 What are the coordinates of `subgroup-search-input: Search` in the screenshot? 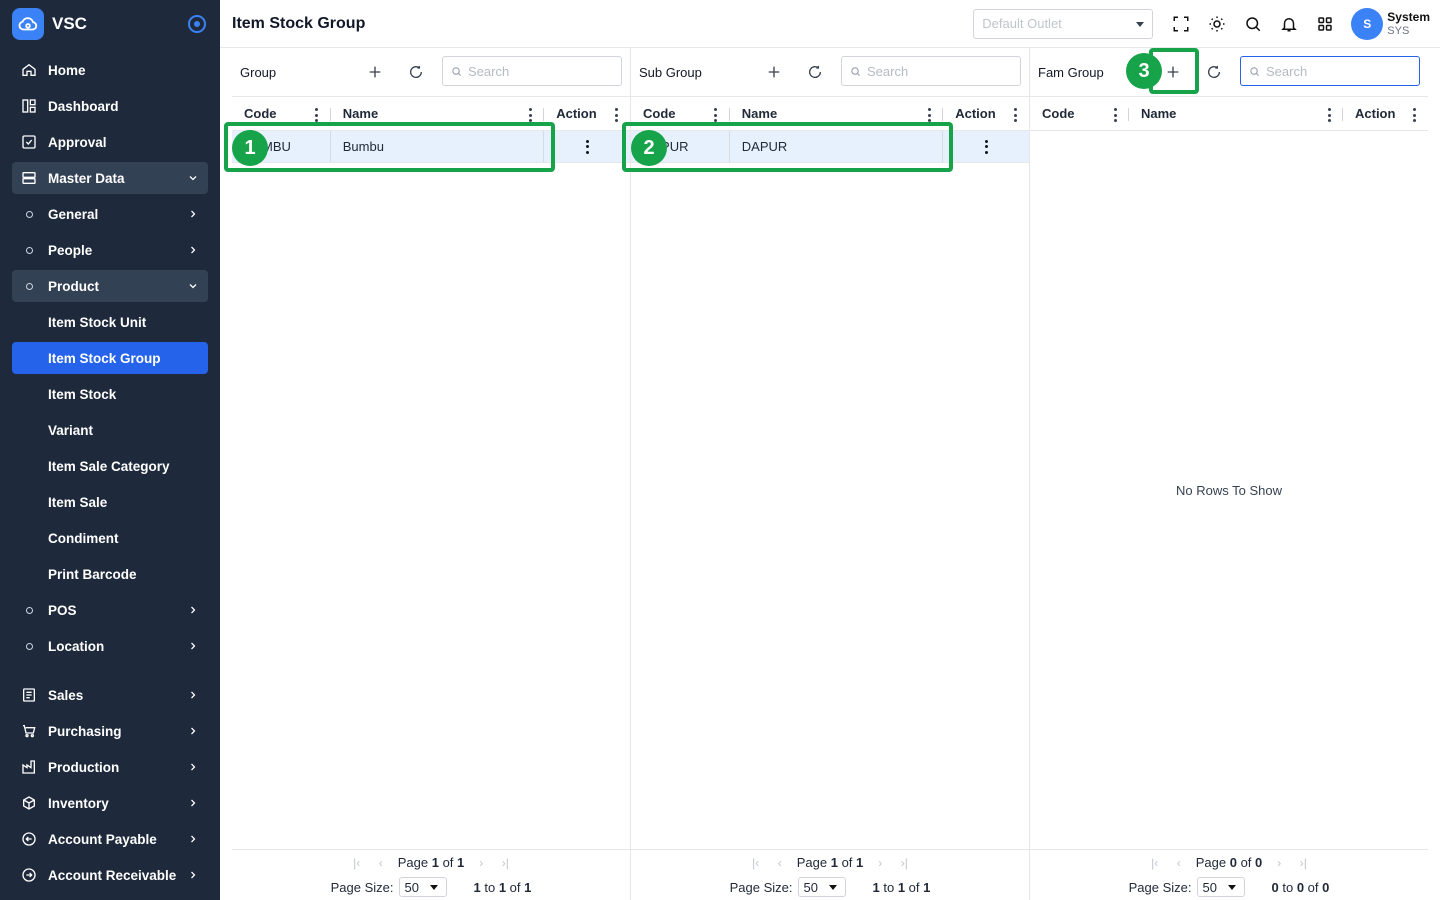 It's located at (931, 71).